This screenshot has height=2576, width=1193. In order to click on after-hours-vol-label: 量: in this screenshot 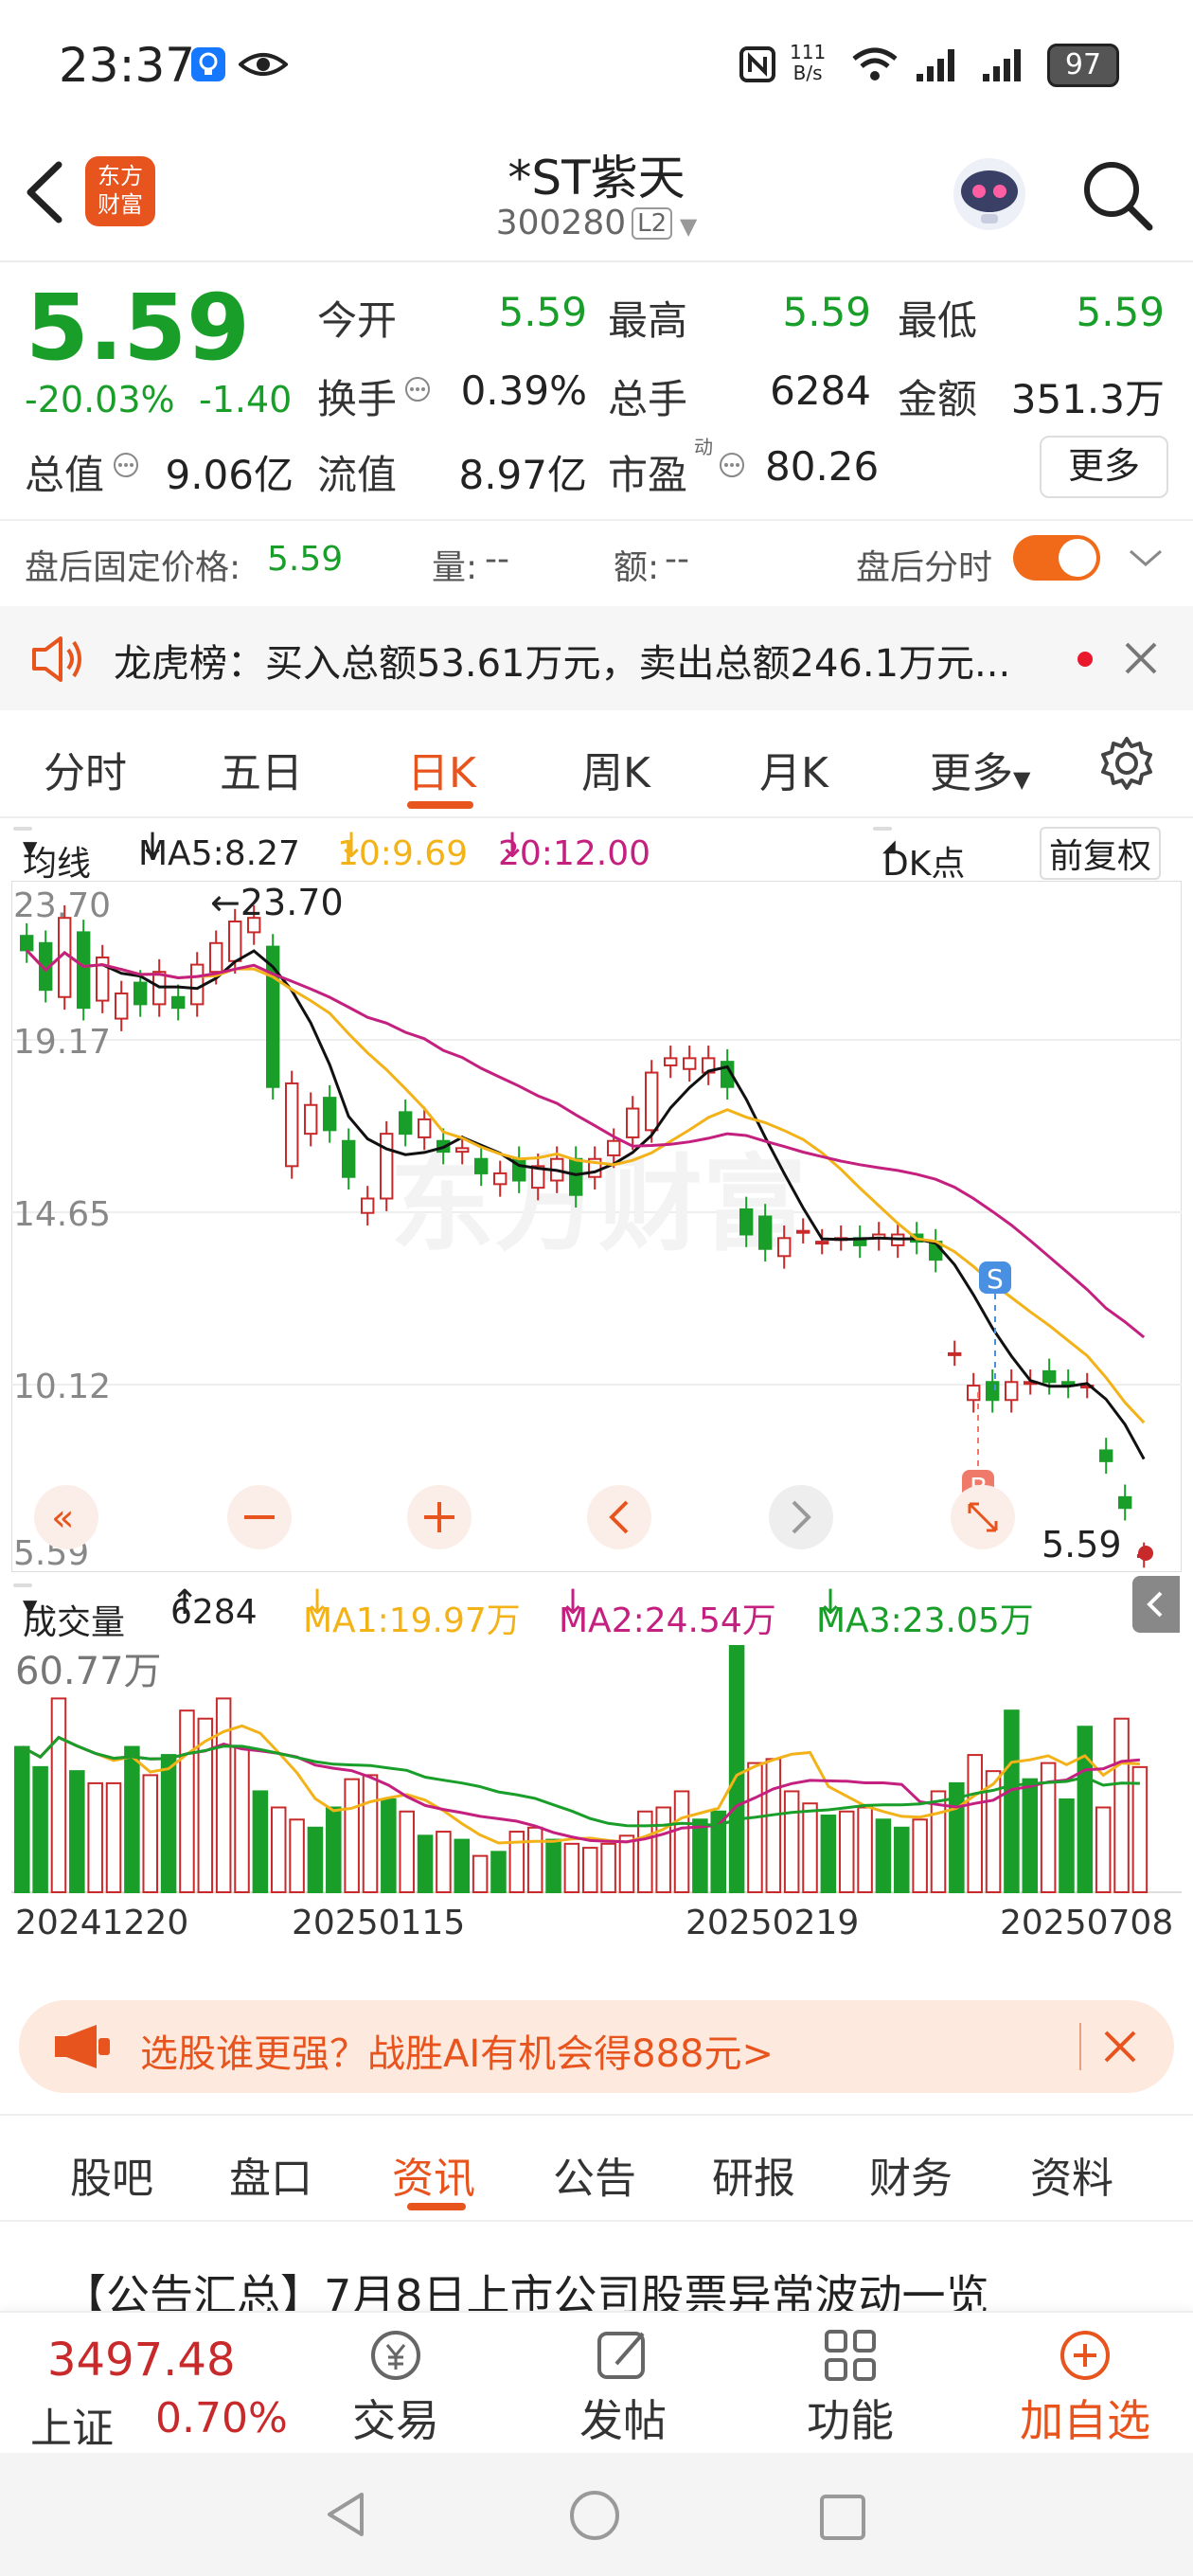, I will do `click(455, 567)`.